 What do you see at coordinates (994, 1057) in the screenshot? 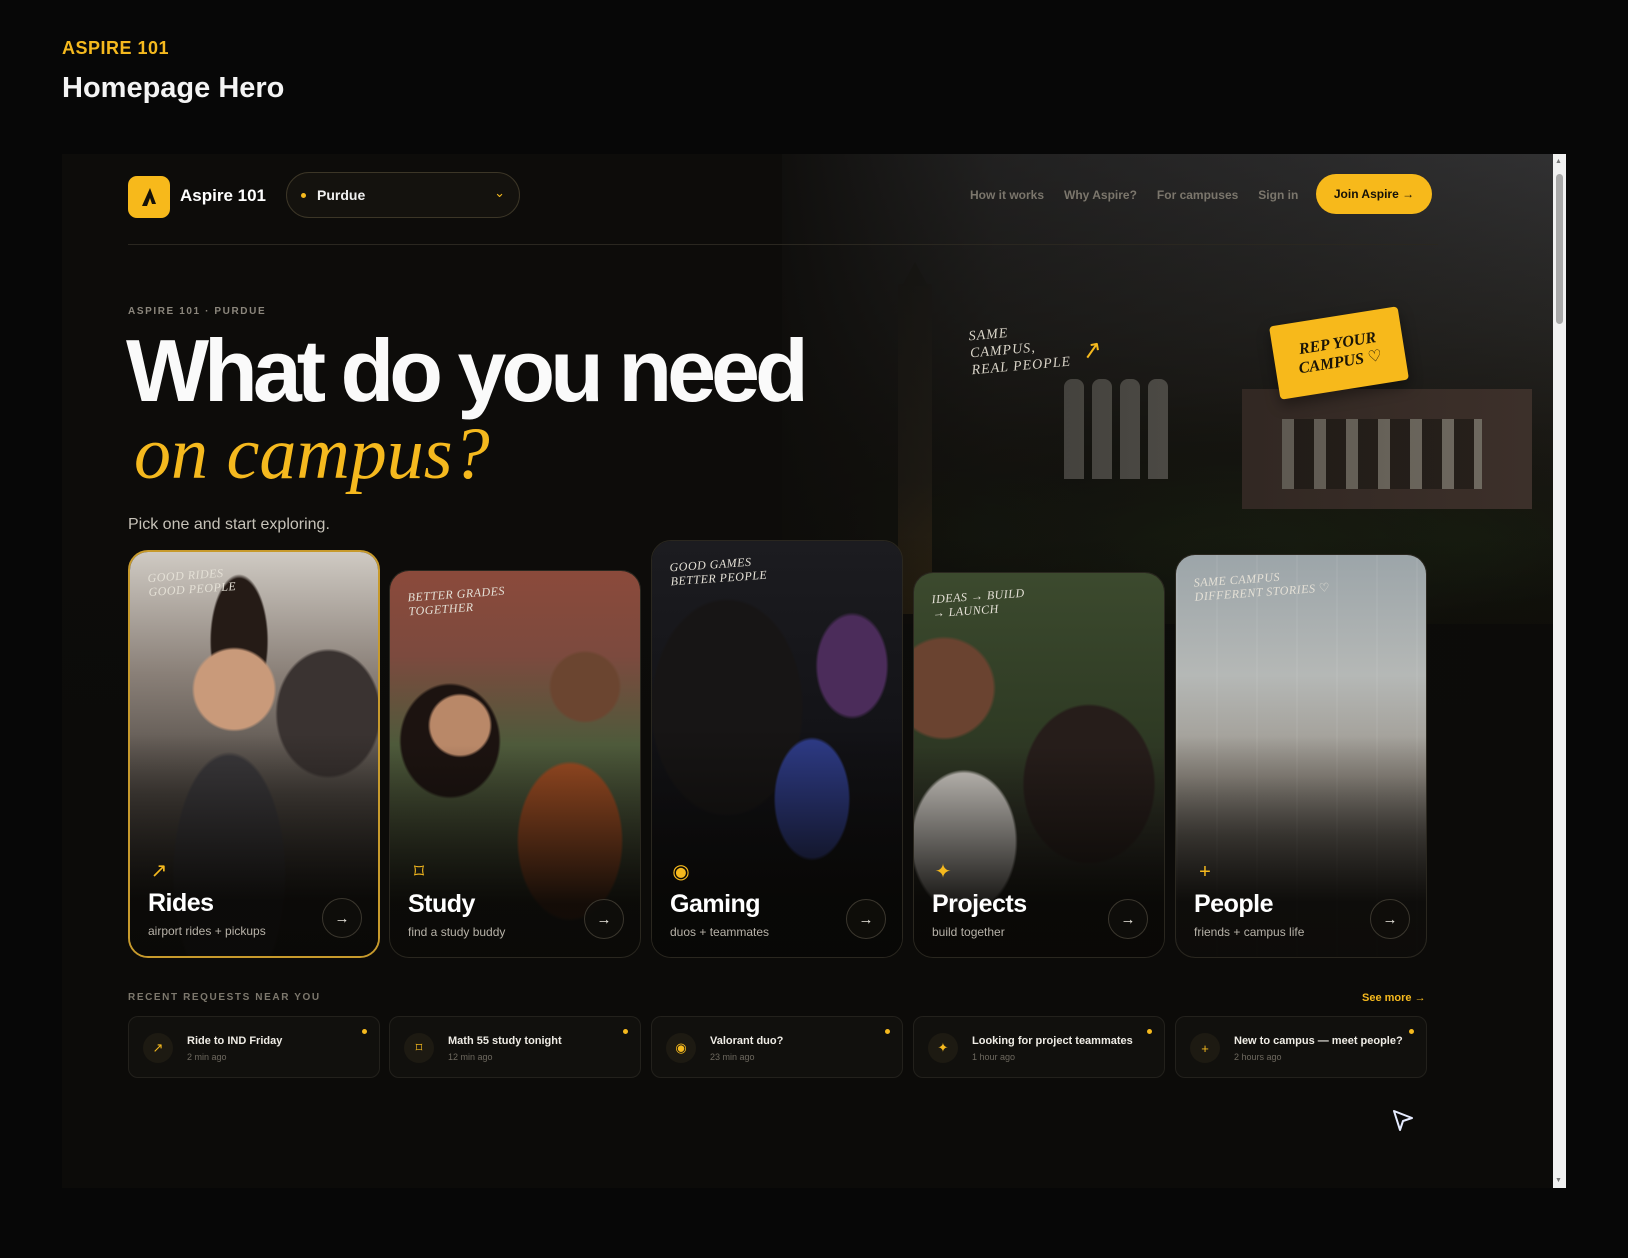
I see `request-time: 1 hour ago` at bounding box center [994, 1057].